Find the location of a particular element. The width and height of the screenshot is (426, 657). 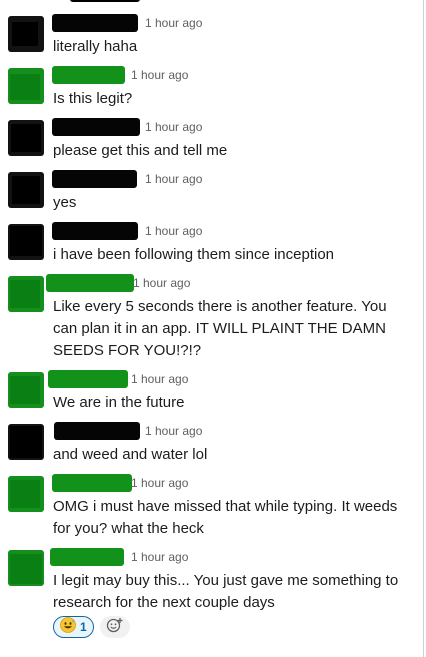

reaction-pill: 1 is located at coordinates (73, 627).